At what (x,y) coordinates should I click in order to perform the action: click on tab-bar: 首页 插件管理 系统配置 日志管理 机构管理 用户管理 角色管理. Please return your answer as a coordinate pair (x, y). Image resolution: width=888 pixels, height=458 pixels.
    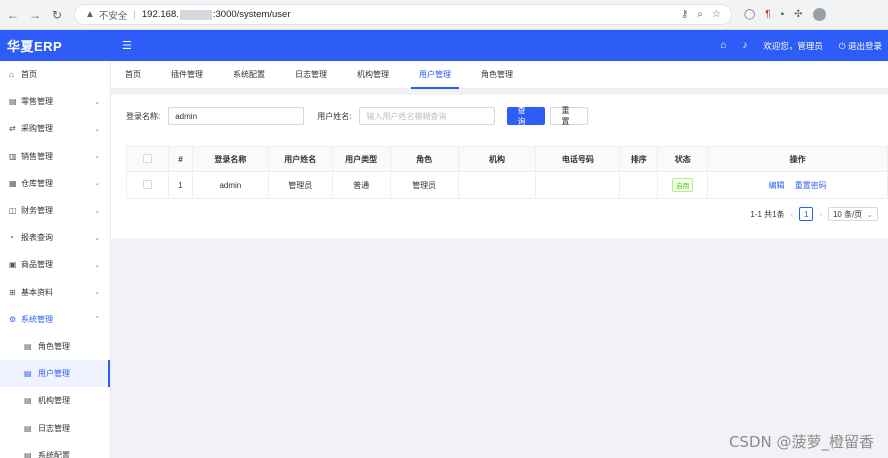
    Looking at the image, I should click on (499, 75).